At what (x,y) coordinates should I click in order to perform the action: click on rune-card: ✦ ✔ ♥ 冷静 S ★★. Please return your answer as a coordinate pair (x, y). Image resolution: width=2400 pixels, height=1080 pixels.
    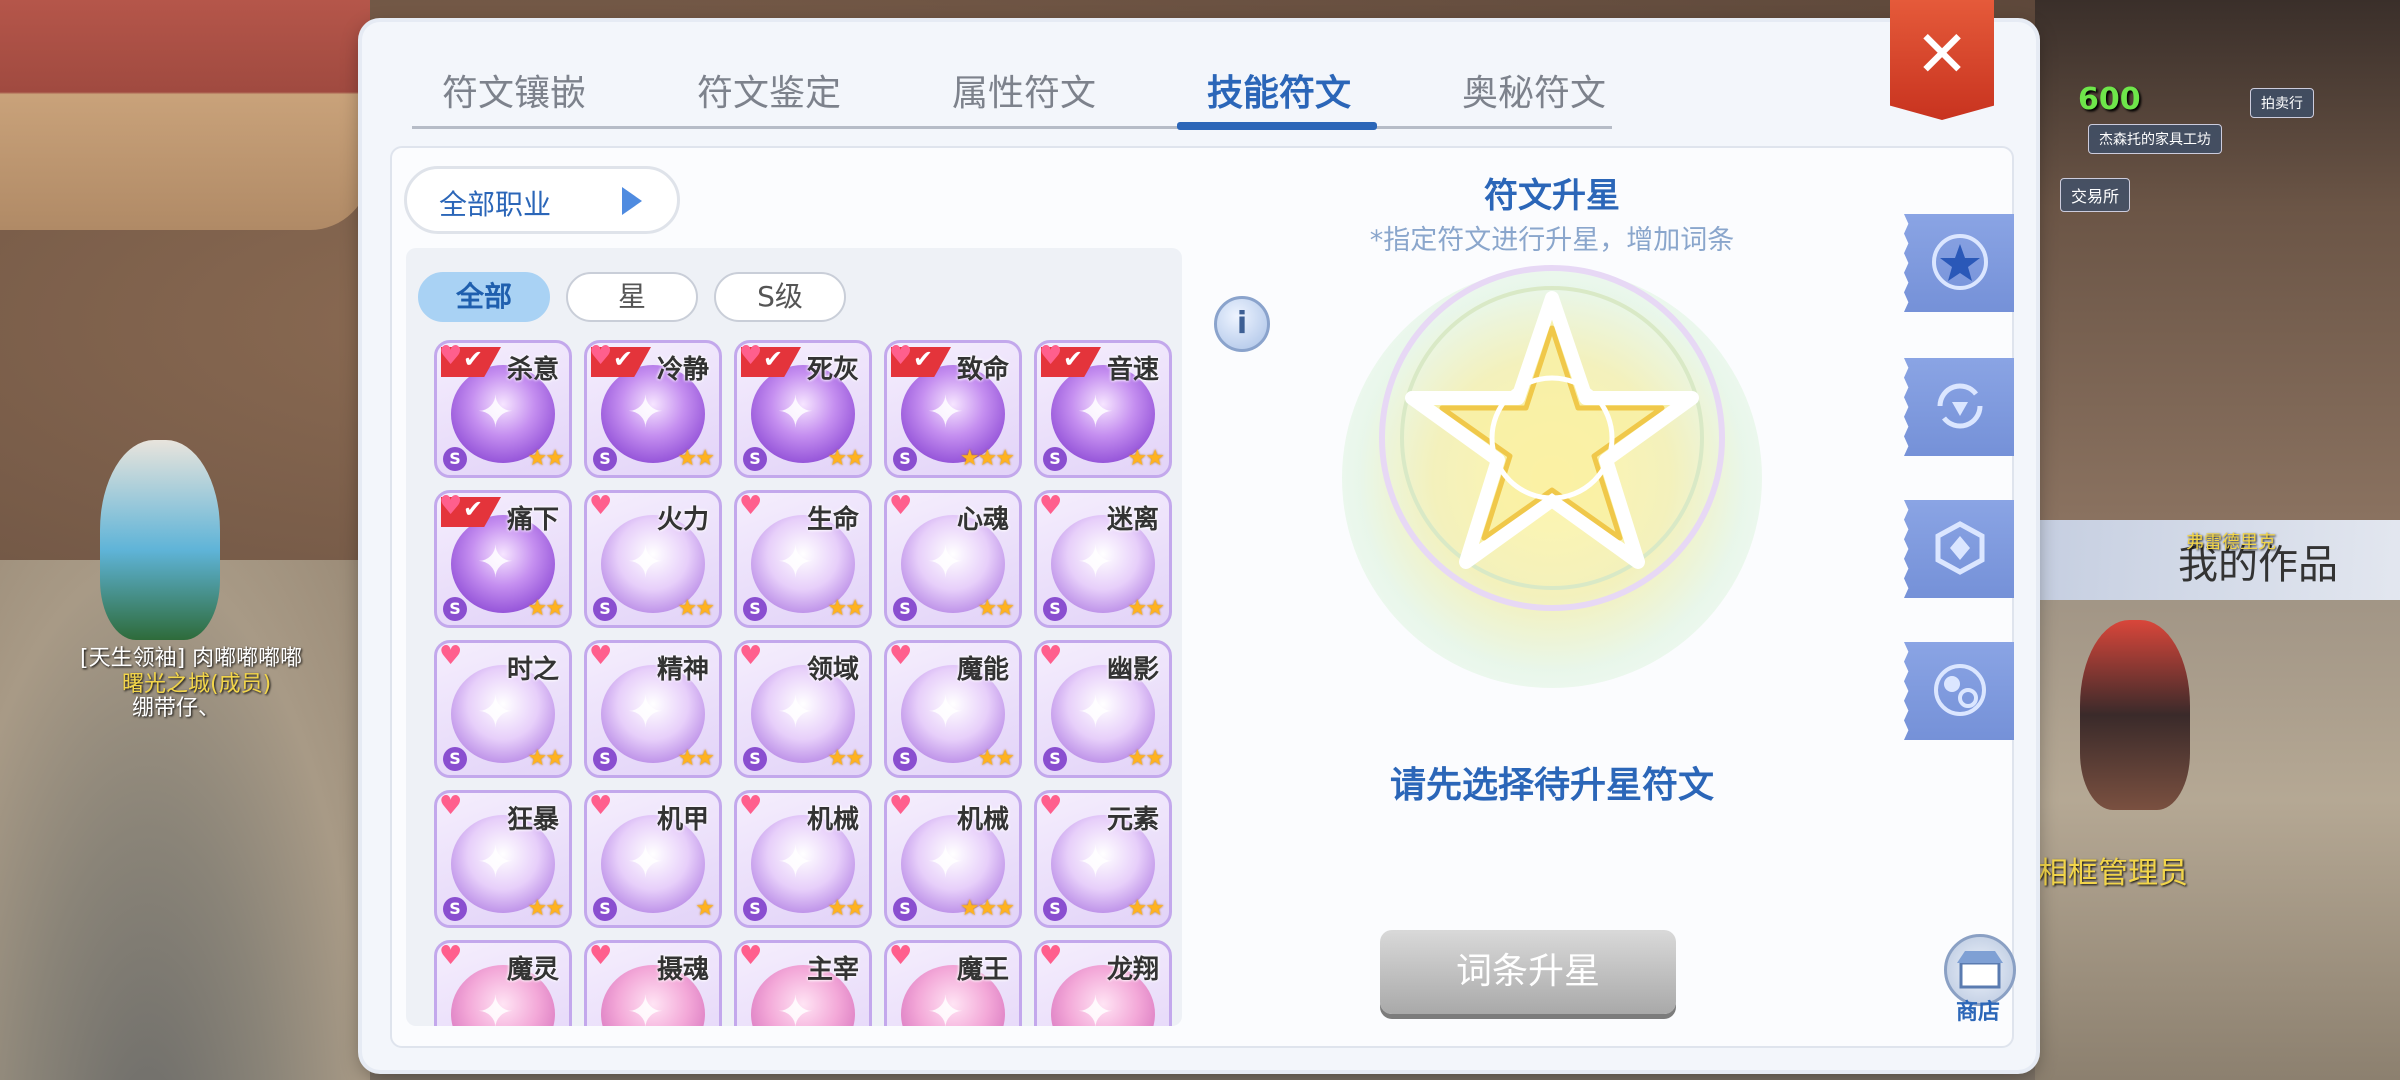
    Looking at the image, I should click on (653, 409).